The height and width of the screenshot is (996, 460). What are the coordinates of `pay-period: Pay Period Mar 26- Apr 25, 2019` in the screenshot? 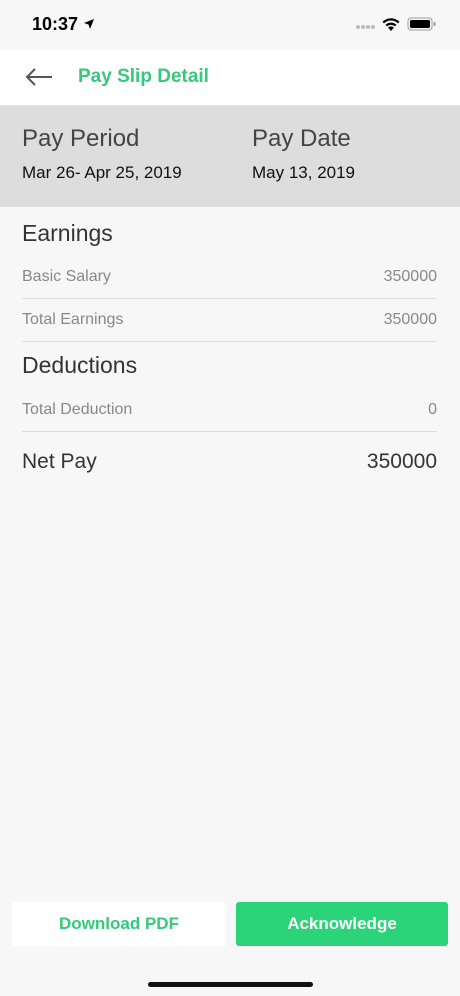 It's located at (102, 154).